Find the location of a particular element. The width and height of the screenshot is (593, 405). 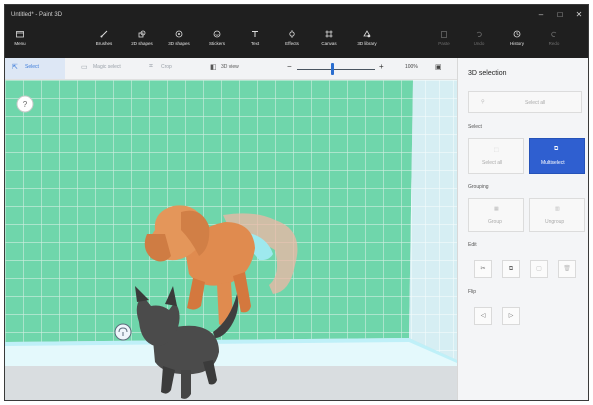

paste-panel-icon: ▢ is located at coordinates (539, 269).